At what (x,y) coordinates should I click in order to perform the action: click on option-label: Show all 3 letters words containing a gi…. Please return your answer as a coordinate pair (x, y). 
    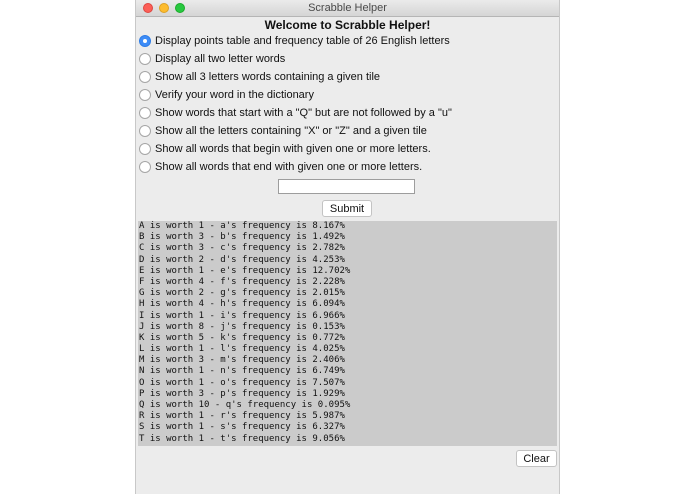
    Looking at the image, I should click on (268, 77).